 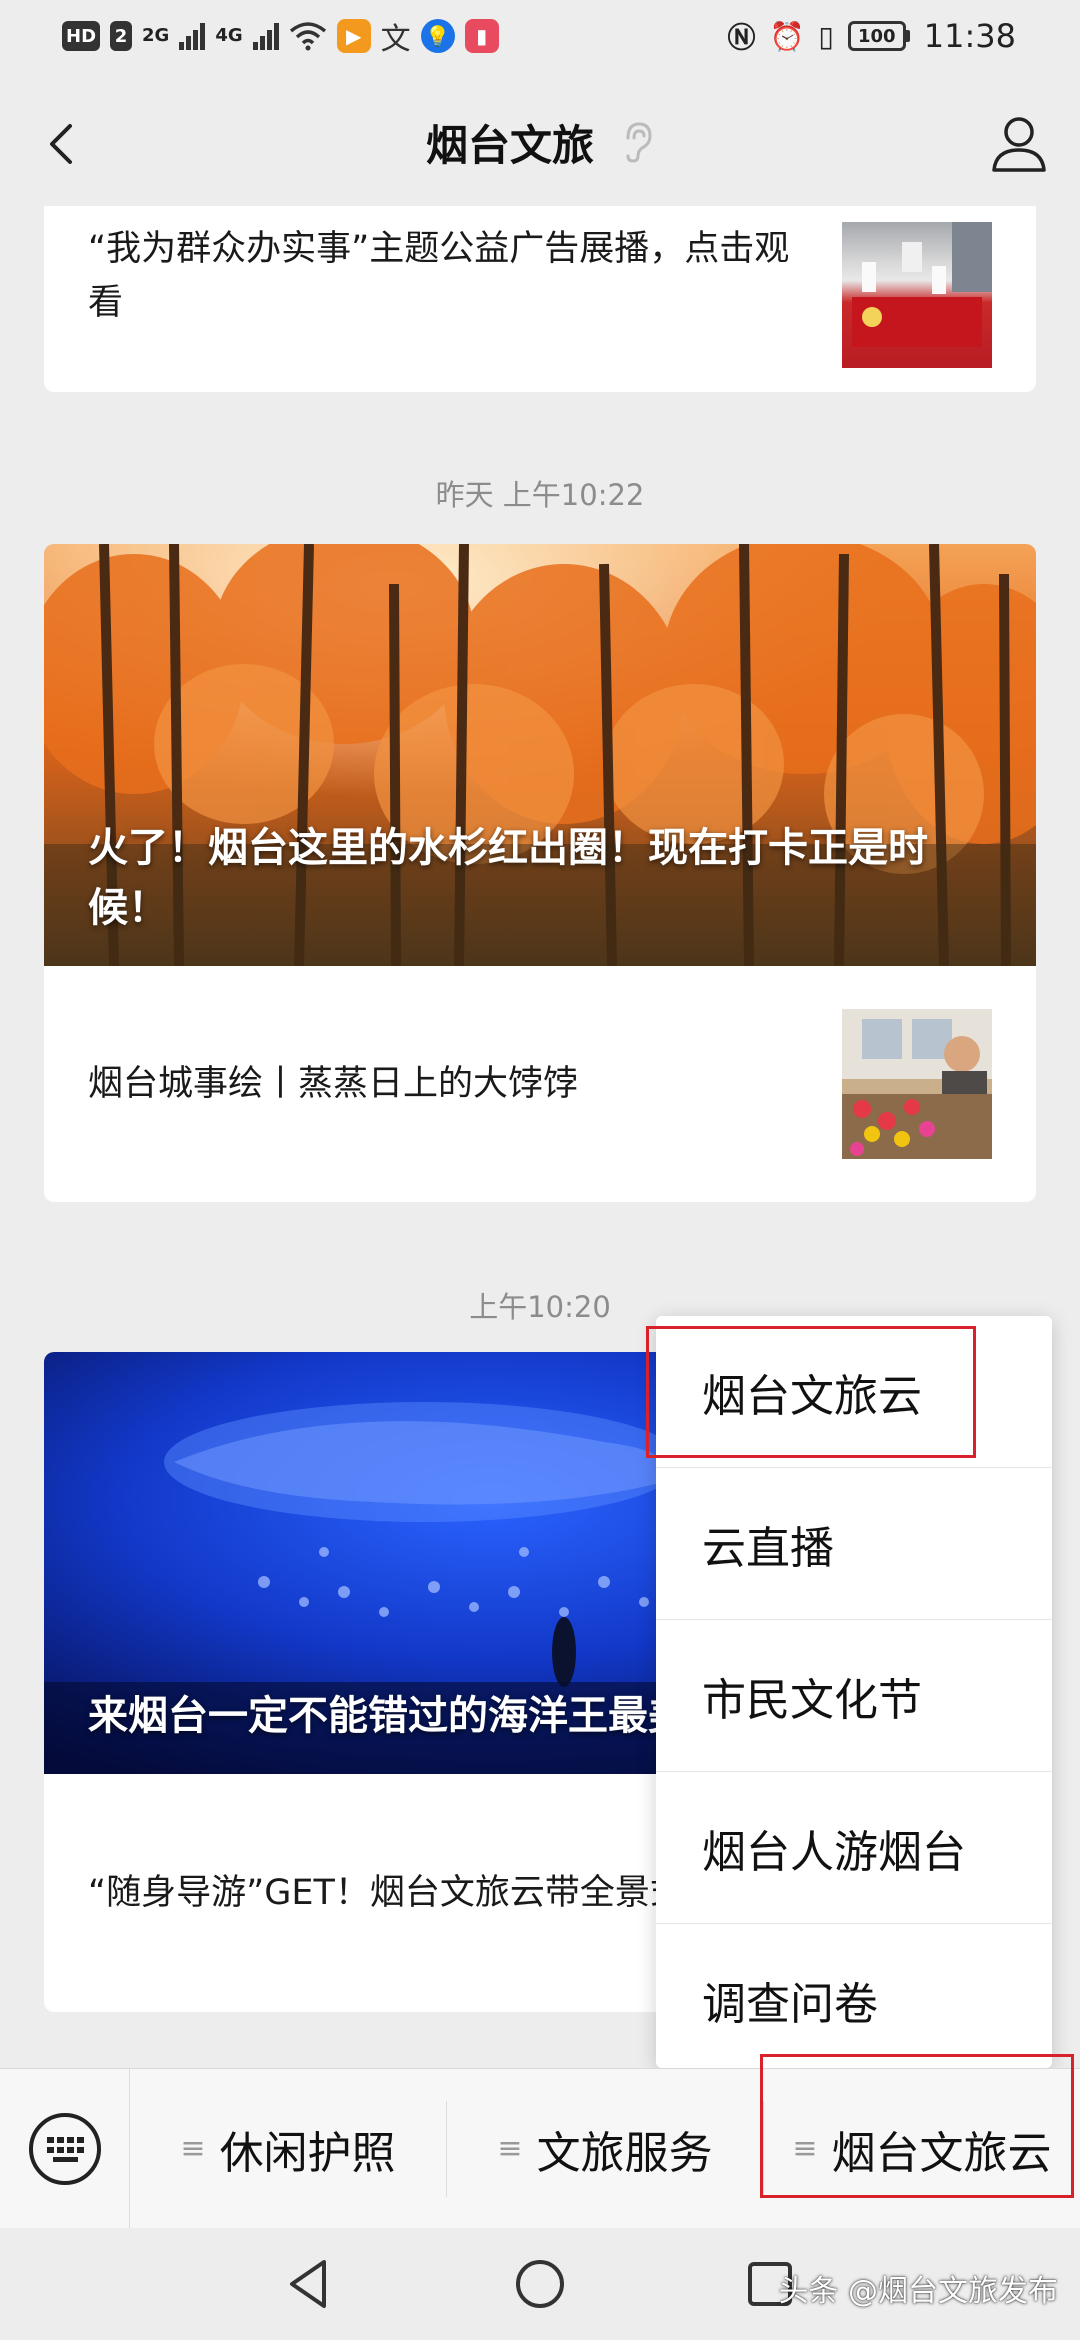 What do you see at coordinates (156, 35) in the screenshot?
I see `network-2g-label: 2G` at bounding box center [156, 35].